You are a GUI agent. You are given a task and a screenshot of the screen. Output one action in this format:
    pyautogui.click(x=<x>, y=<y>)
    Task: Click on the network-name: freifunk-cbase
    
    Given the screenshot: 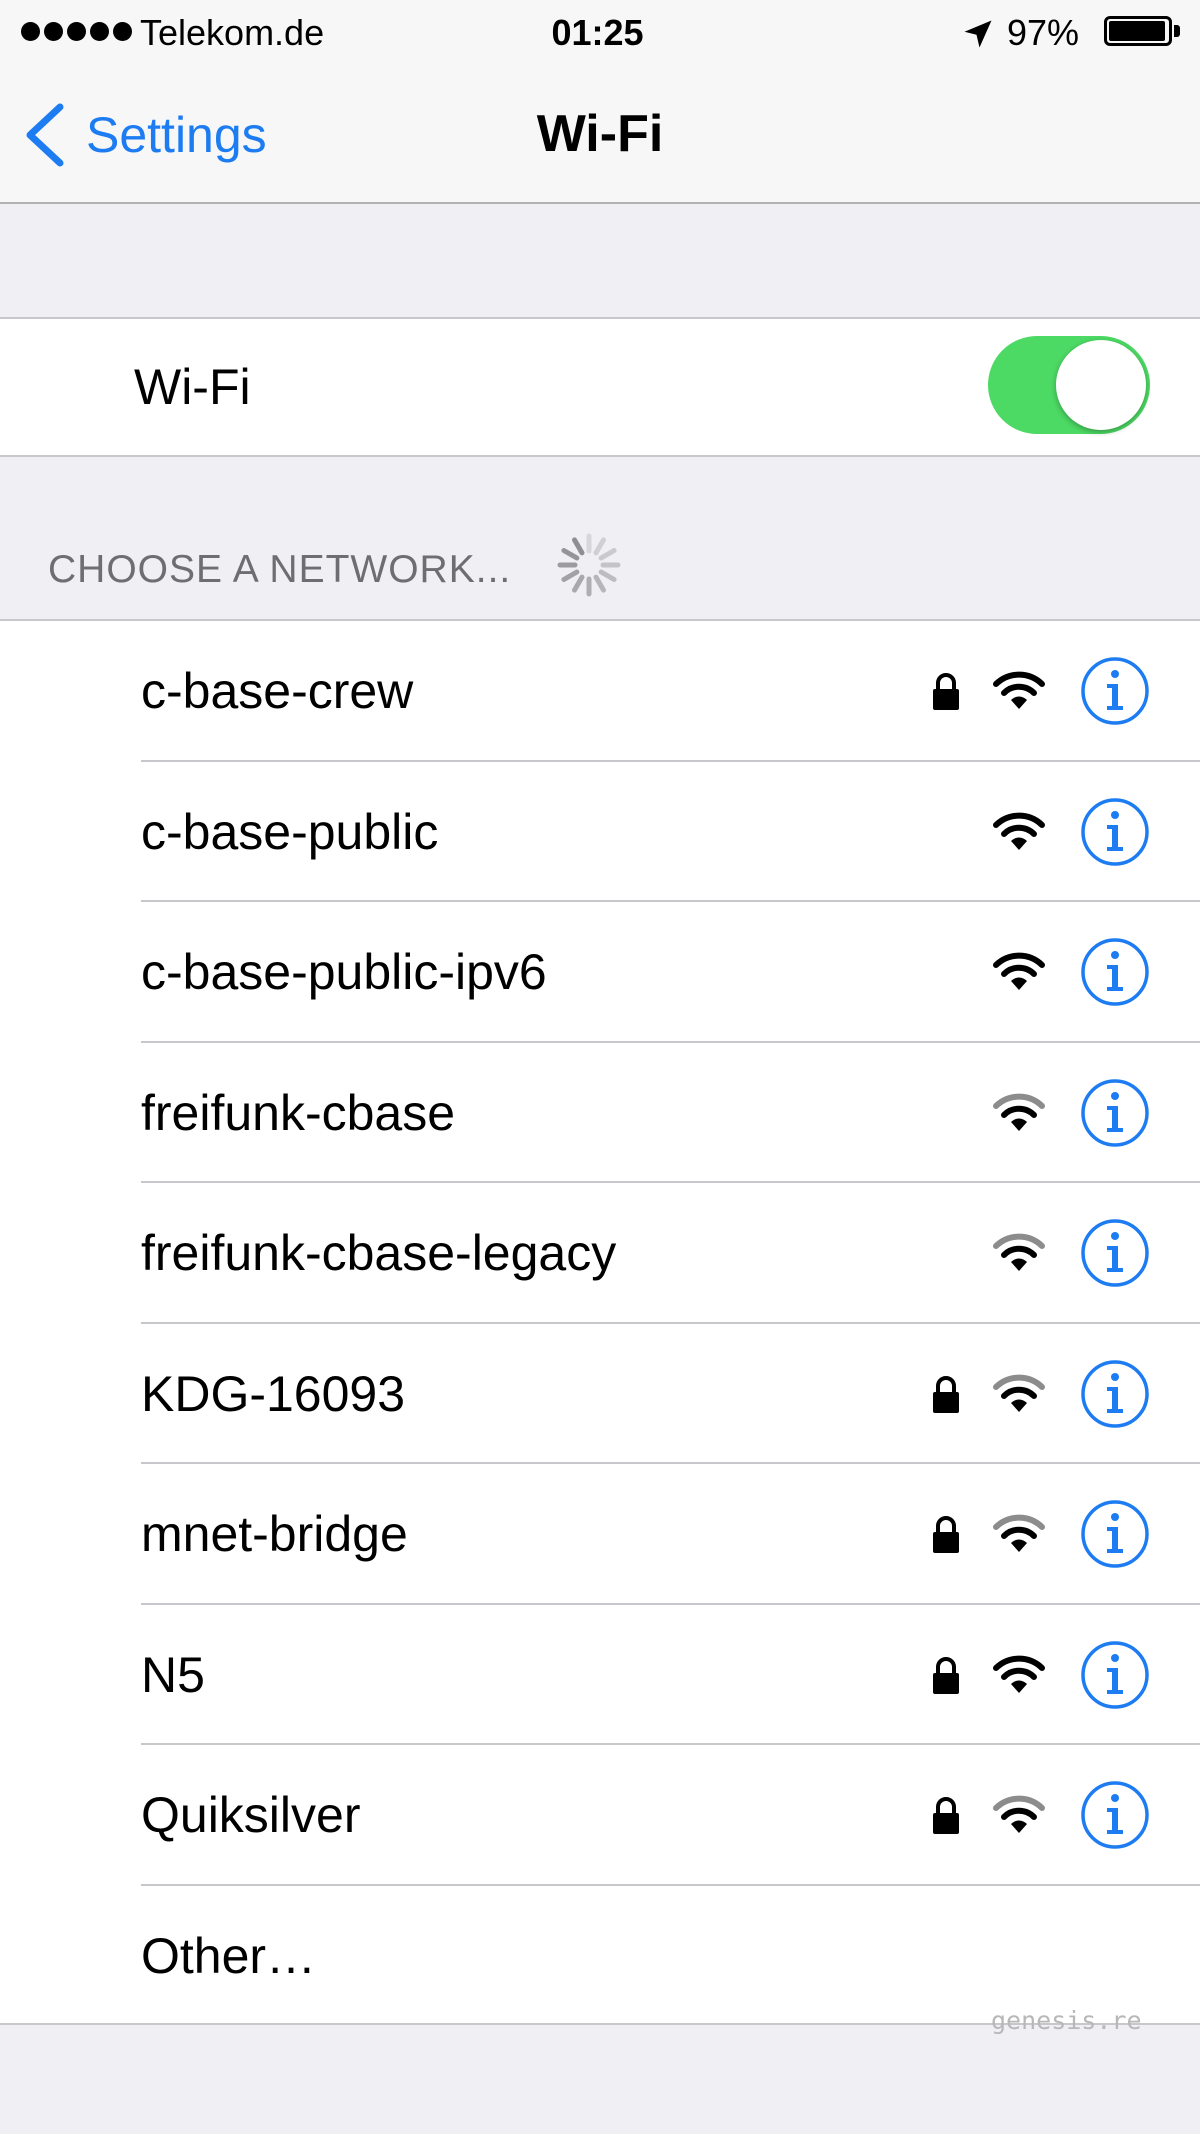 What is the action you would take?
    pyautogui.click(x=298, y=1112)
    